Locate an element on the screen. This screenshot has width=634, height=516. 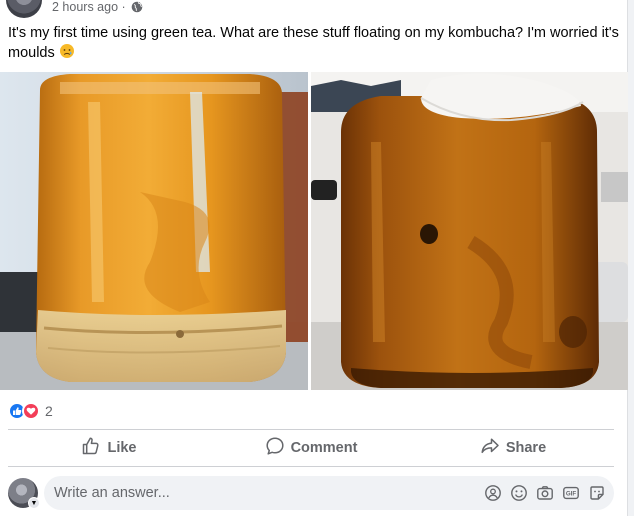
love-reaction-icon is located at coordinates (31, 411).